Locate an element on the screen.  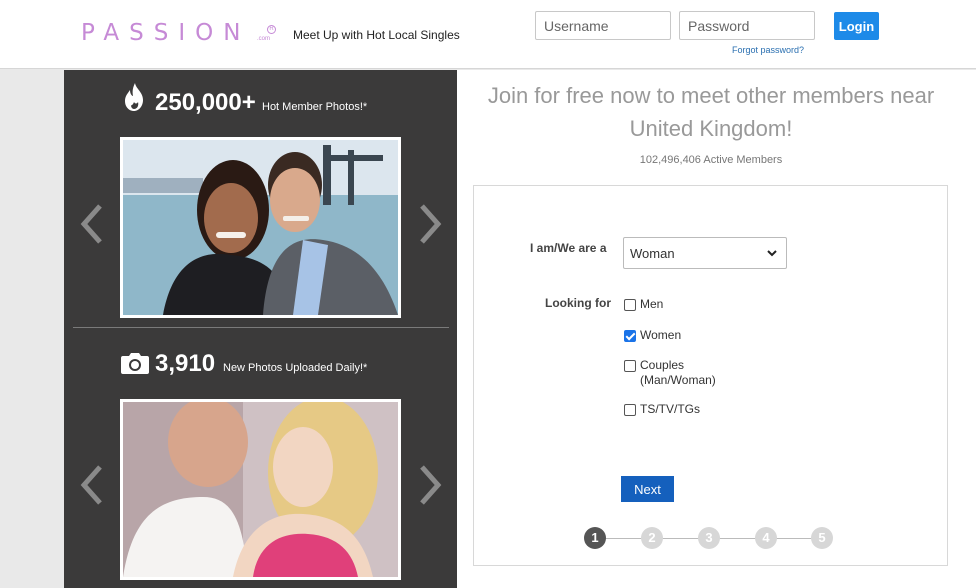
passion-logo: PASSION is located at coordinates (165, 33).